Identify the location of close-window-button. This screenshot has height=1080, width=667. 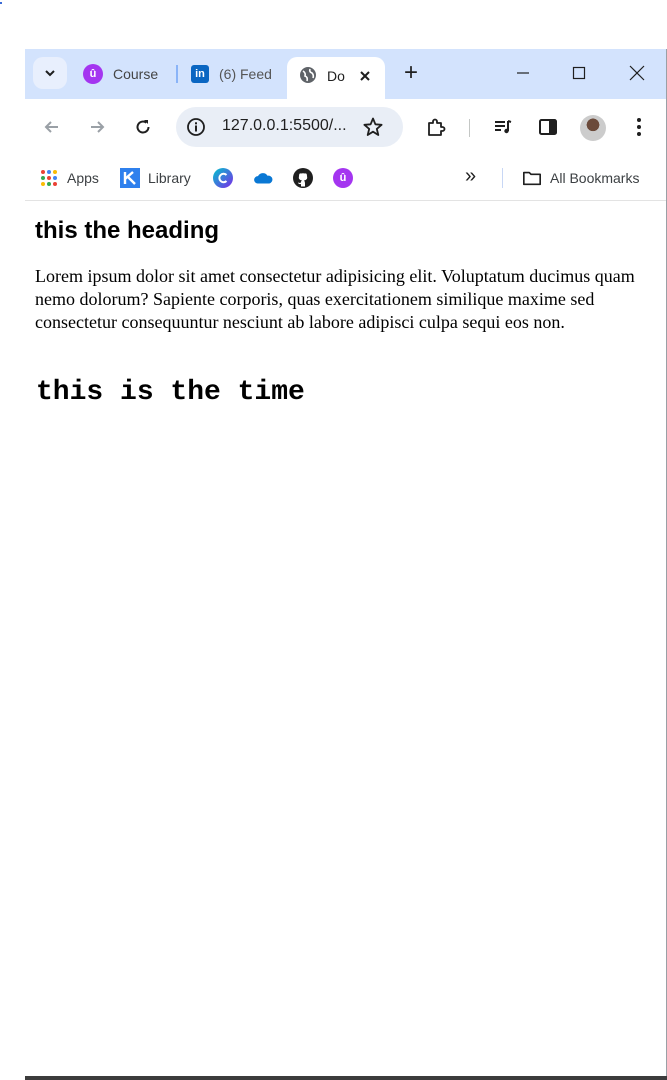
(637, 73).